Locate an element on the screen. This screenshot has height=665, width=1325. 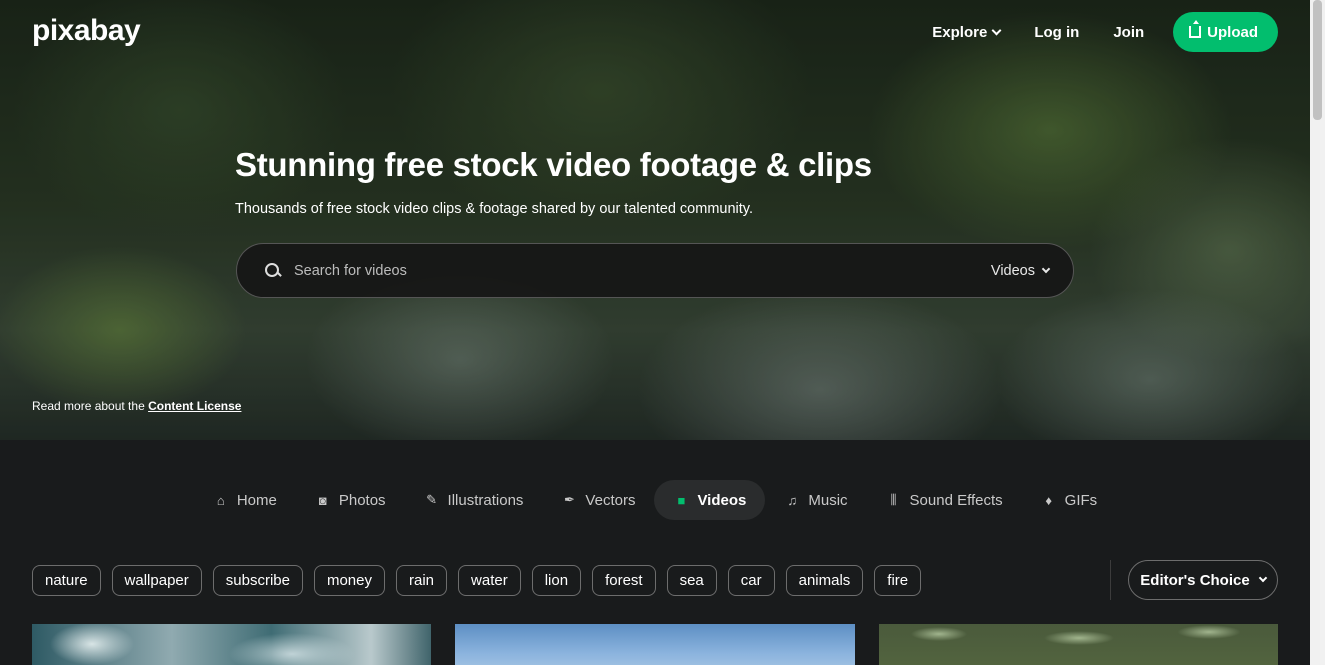
tab-label: Illustrations is located at coordinates (485, 500).